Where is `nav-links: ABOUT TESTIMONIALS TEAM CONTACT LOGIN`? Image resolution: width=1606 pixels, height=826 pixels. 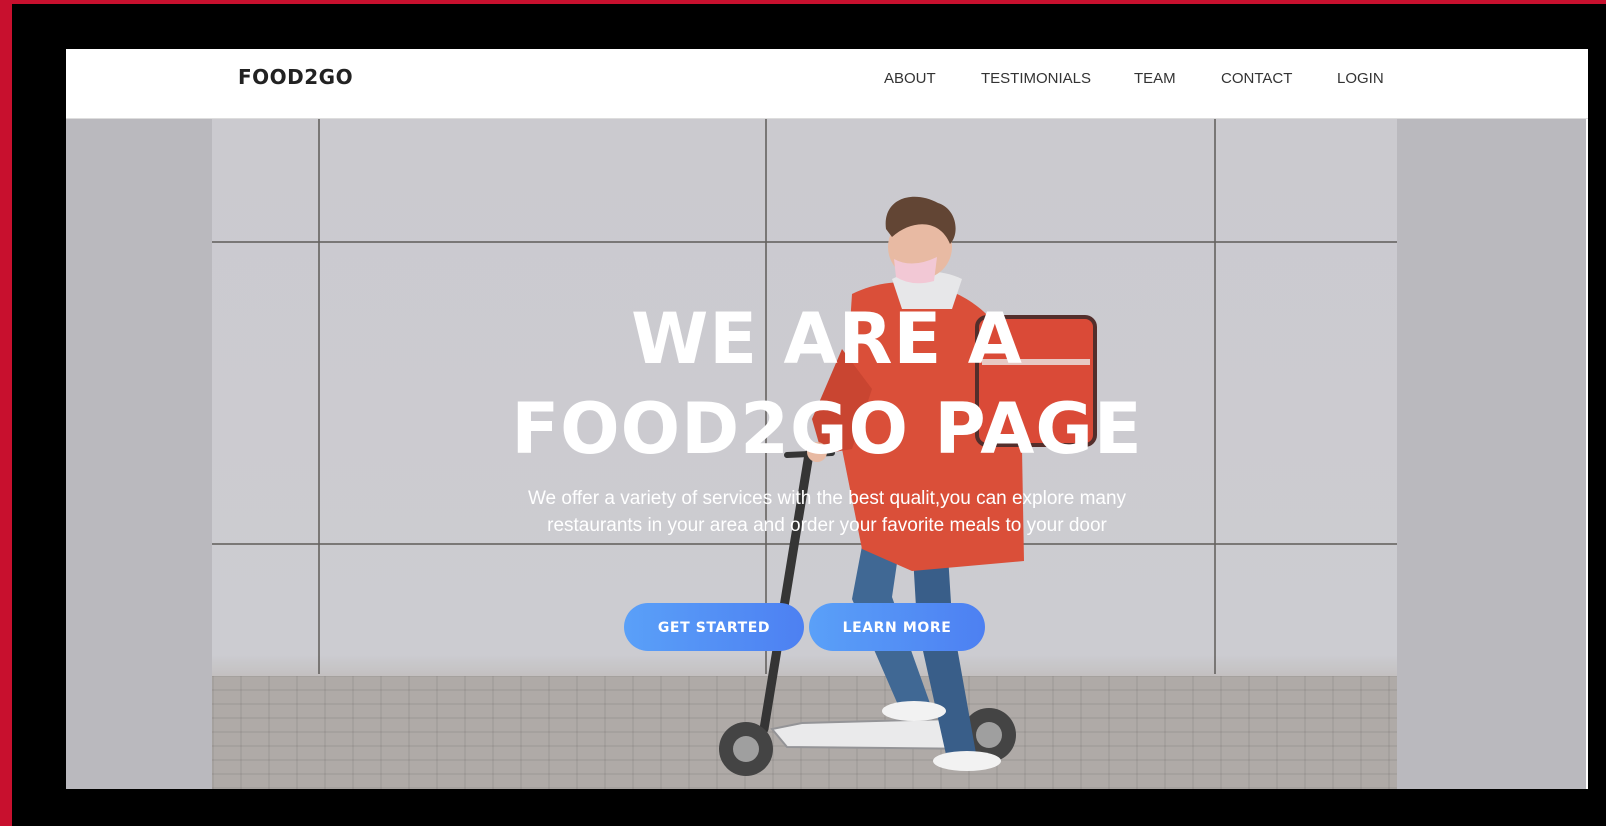
nav-links: ABOUT TESTIMONIALS TEAM CONTACT LOGIN is located at coordinates (827, 82).